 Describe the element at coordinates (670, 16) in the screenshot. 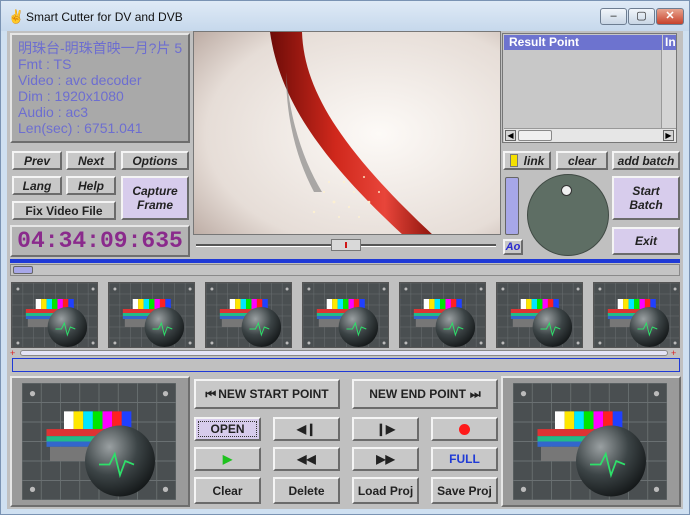

I see `close-button: ✕` at that location.